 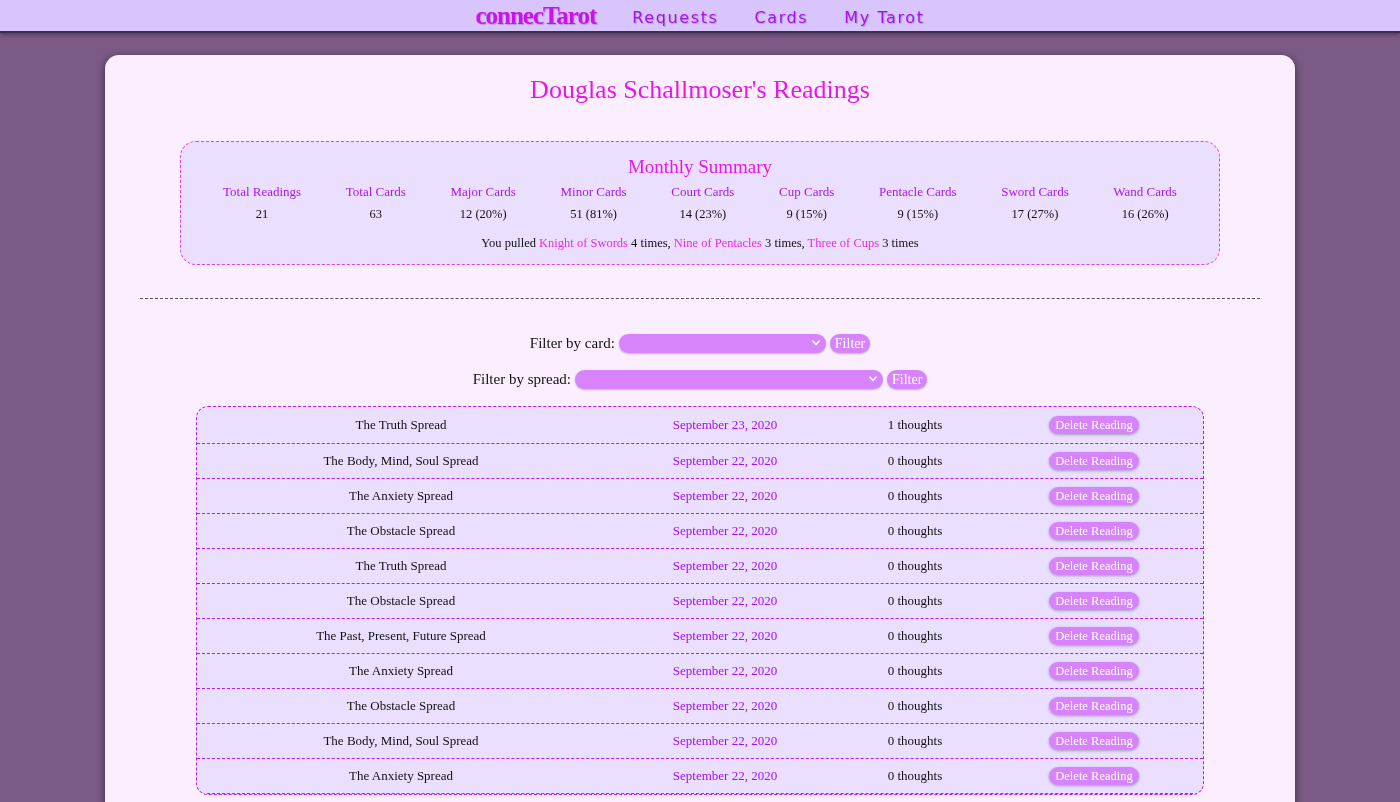 What do you see at coordinates (572, 343) in the screenshot?
I see `filter-label: Filter by card:` at bounding box center [572, 343].